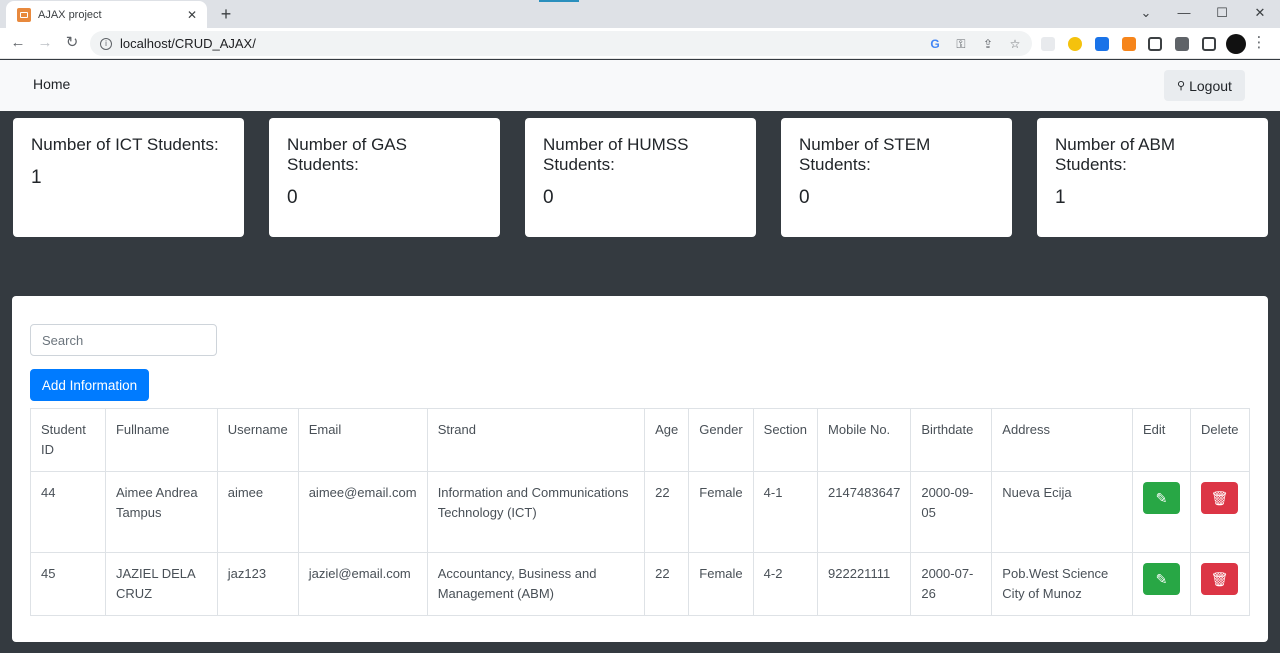  What do you see at coordinates (1209, 44) in the screenshot?
I see `side-panel-icon` at bounding box center [1209, 44].